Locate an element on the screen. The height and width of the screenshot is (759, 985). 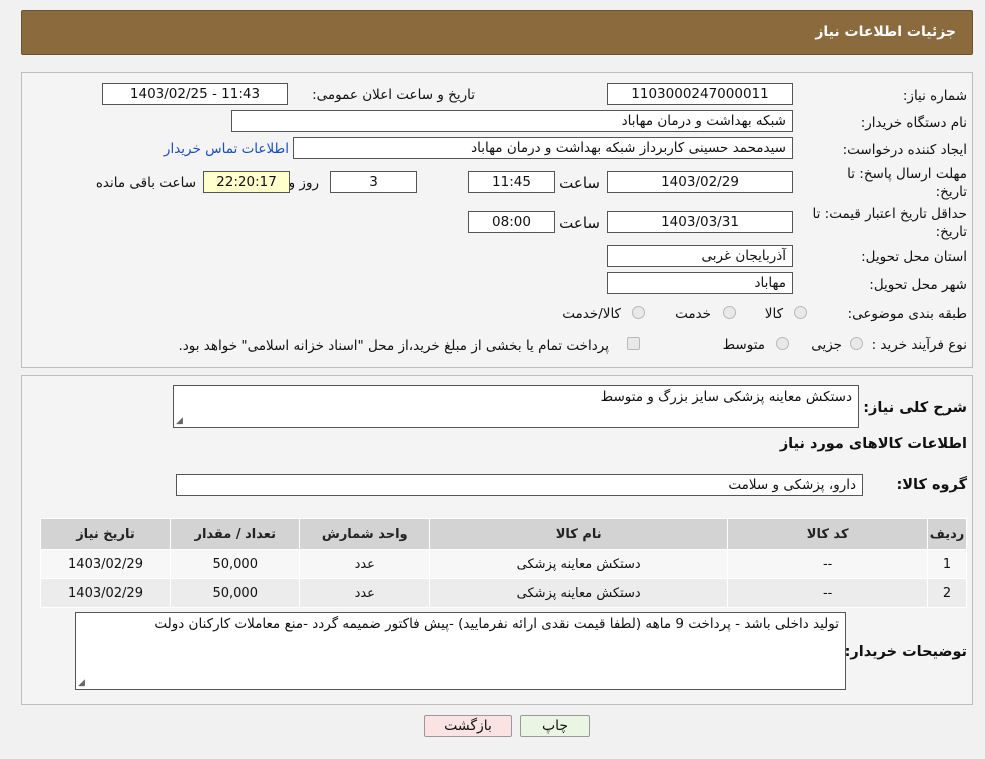
city-field: مهاباد is located at coordinates (700, 283).